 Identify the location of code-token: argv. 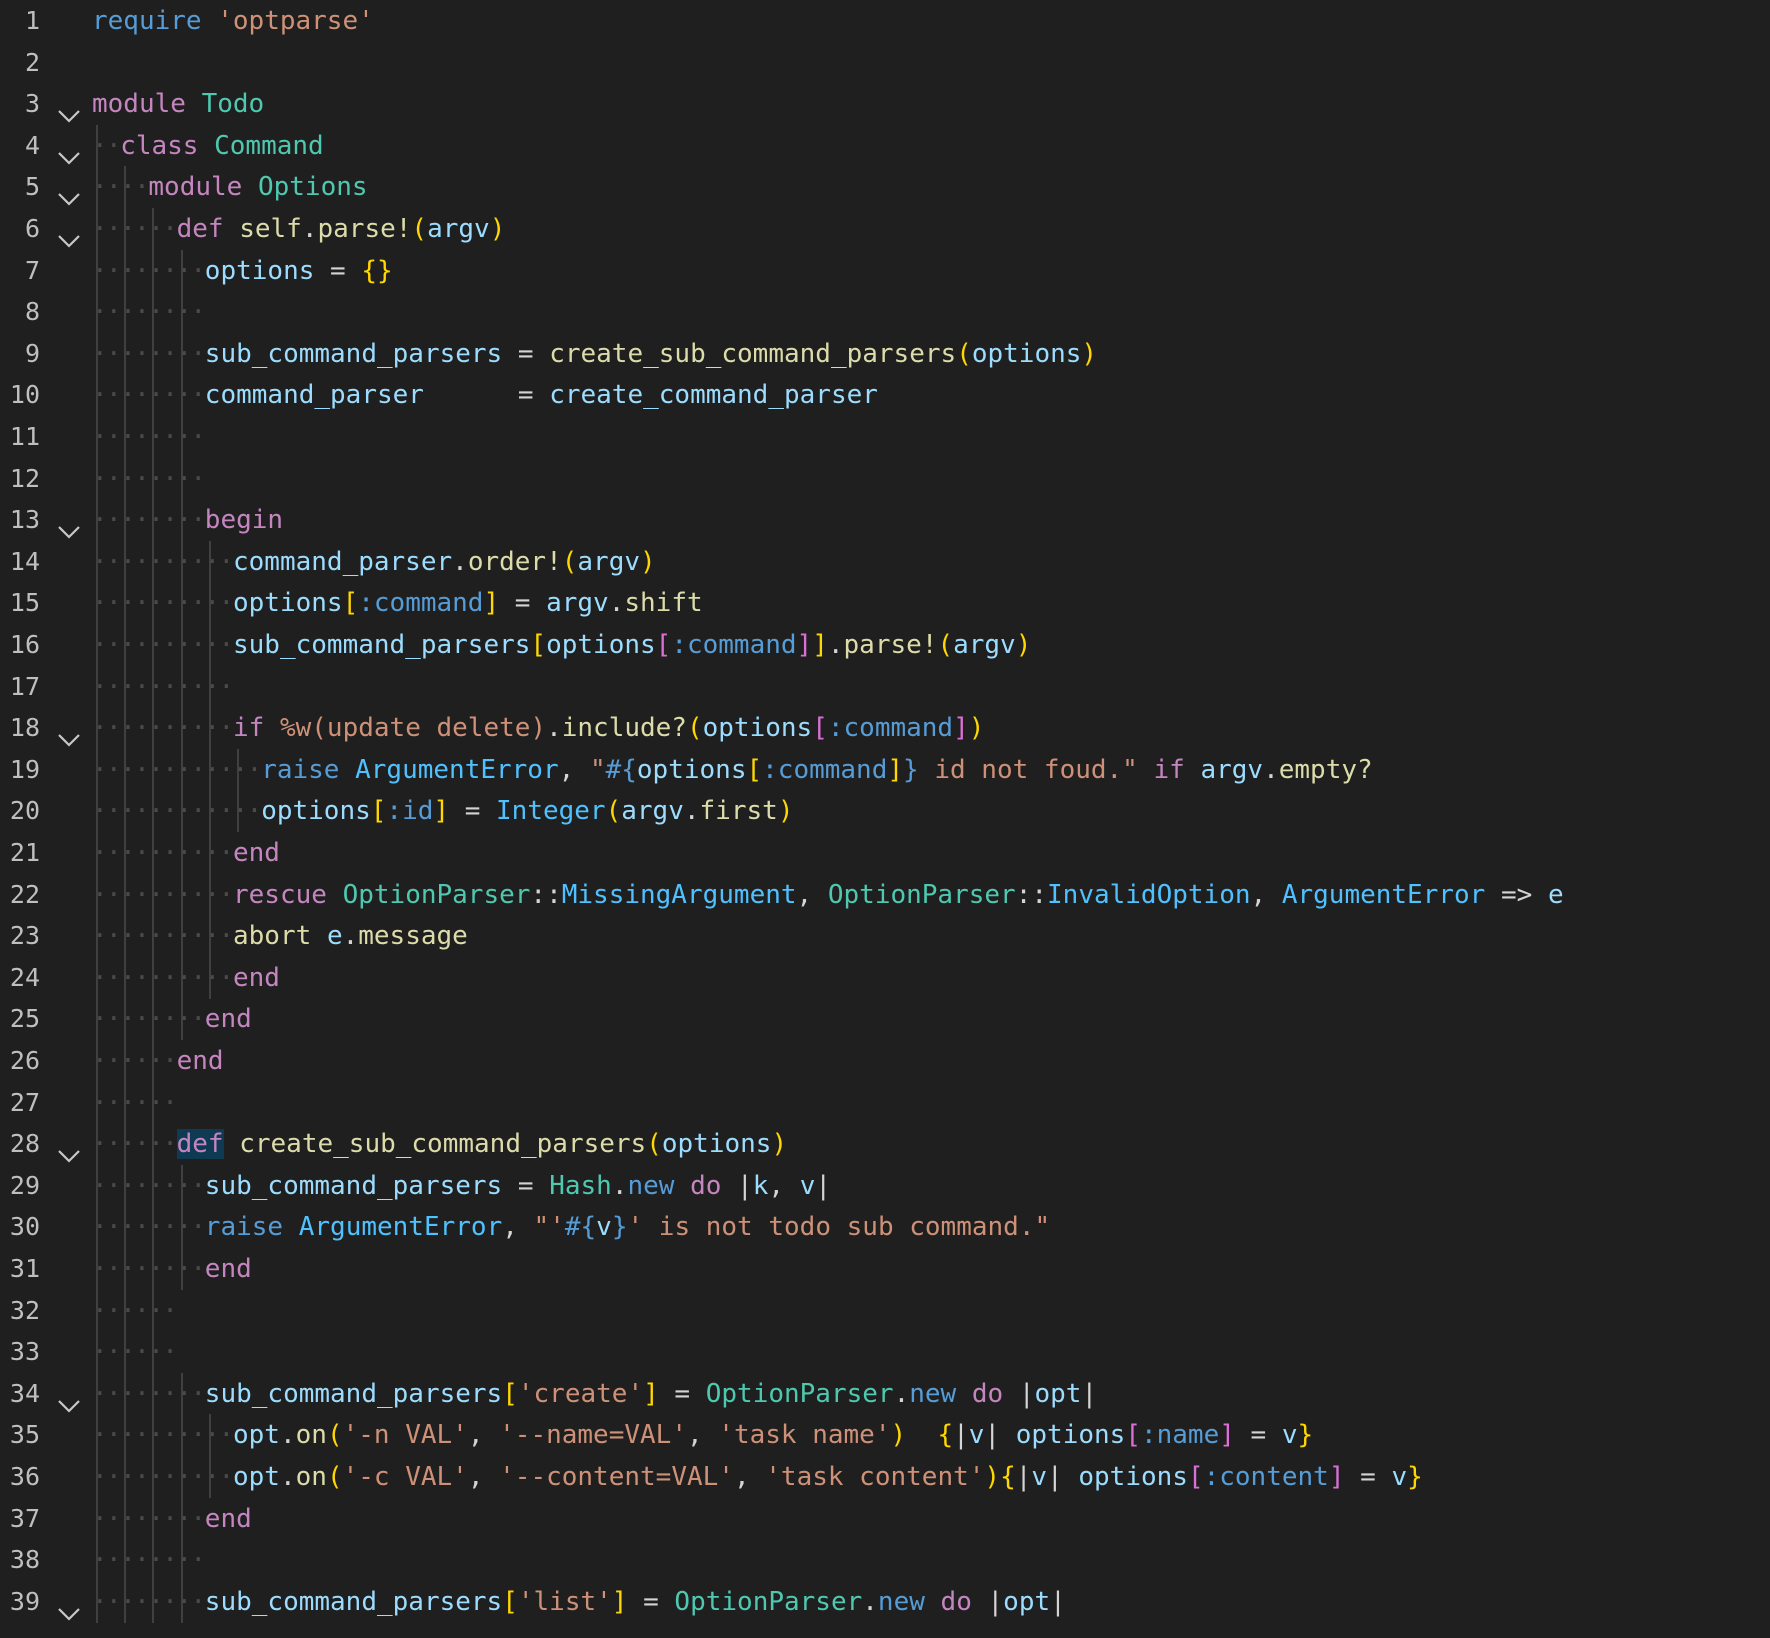
(458, 229).